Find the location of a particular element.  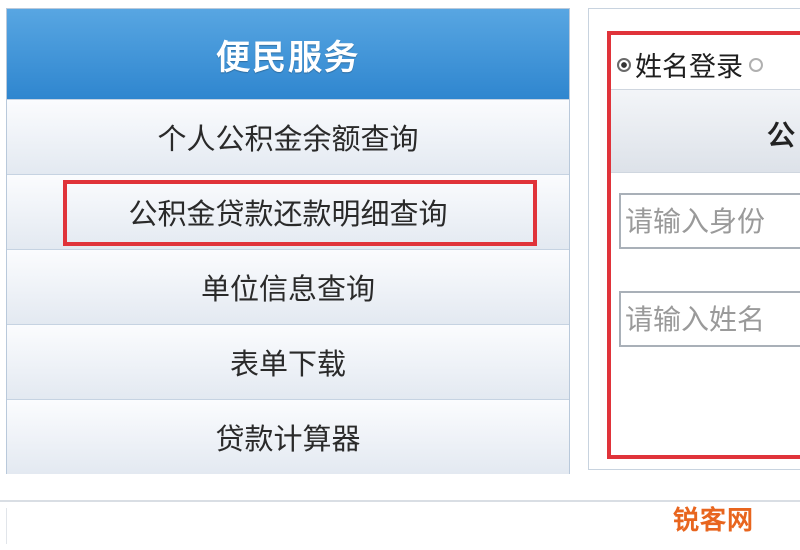

menu-item-company-info-query: 单位信息查询 is located at coordinates (288, 286).